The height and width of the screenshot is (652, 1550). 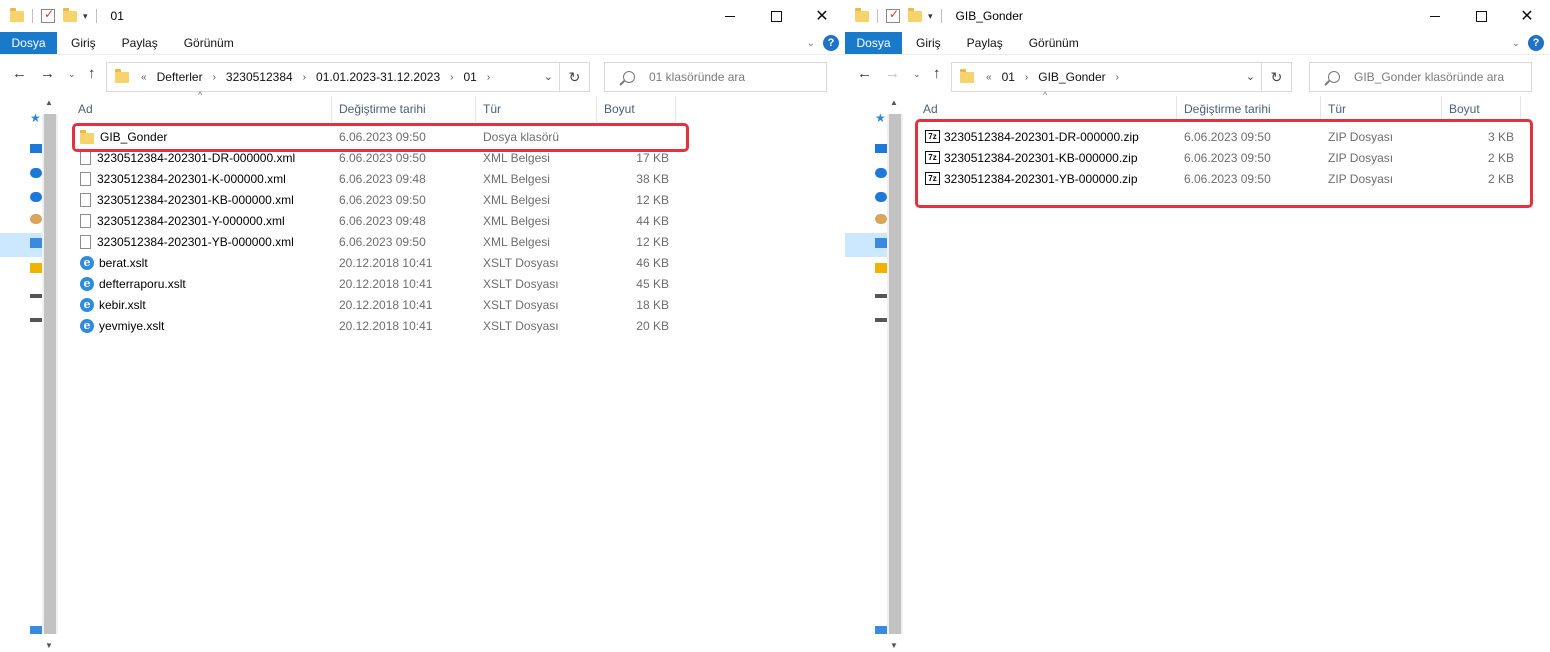 What do you see at coordinates (205, 283) in the screenshot?
I see `file-name-cell: e defterraporu.xslt` at bounding box center [205, 283].